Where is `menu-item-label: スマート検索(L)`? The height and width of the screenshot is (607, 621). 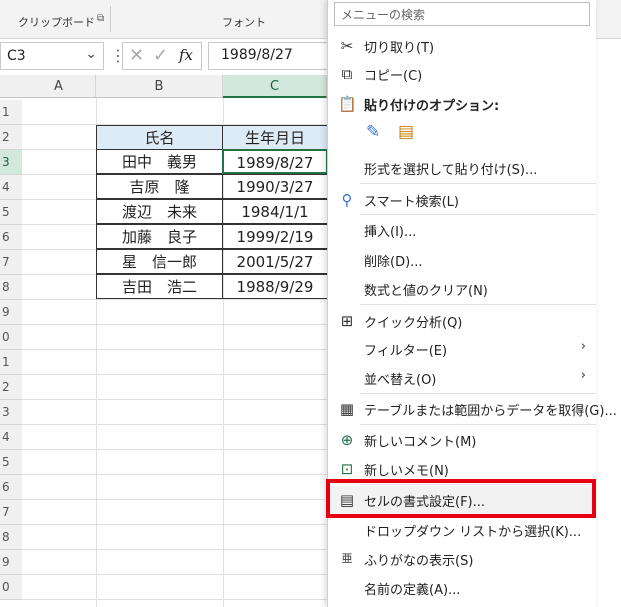 menu-item-label: スマート検索(L) is located at coordinates (411, 202).